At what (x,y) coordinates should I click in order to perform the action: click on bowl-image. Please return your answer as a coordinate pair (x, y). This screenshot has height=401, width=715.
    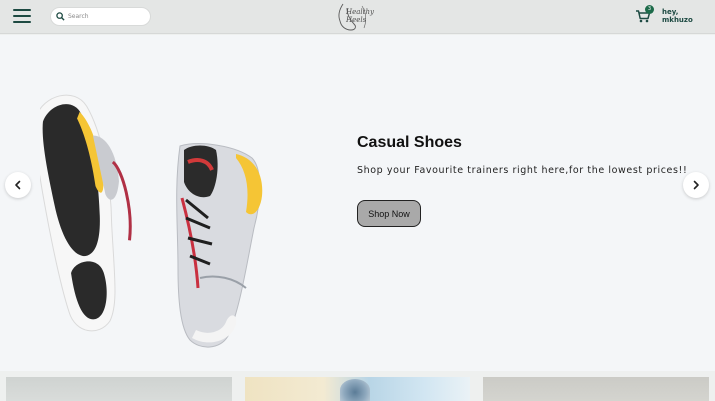
    Looking at the image, I should click on (355, 390).